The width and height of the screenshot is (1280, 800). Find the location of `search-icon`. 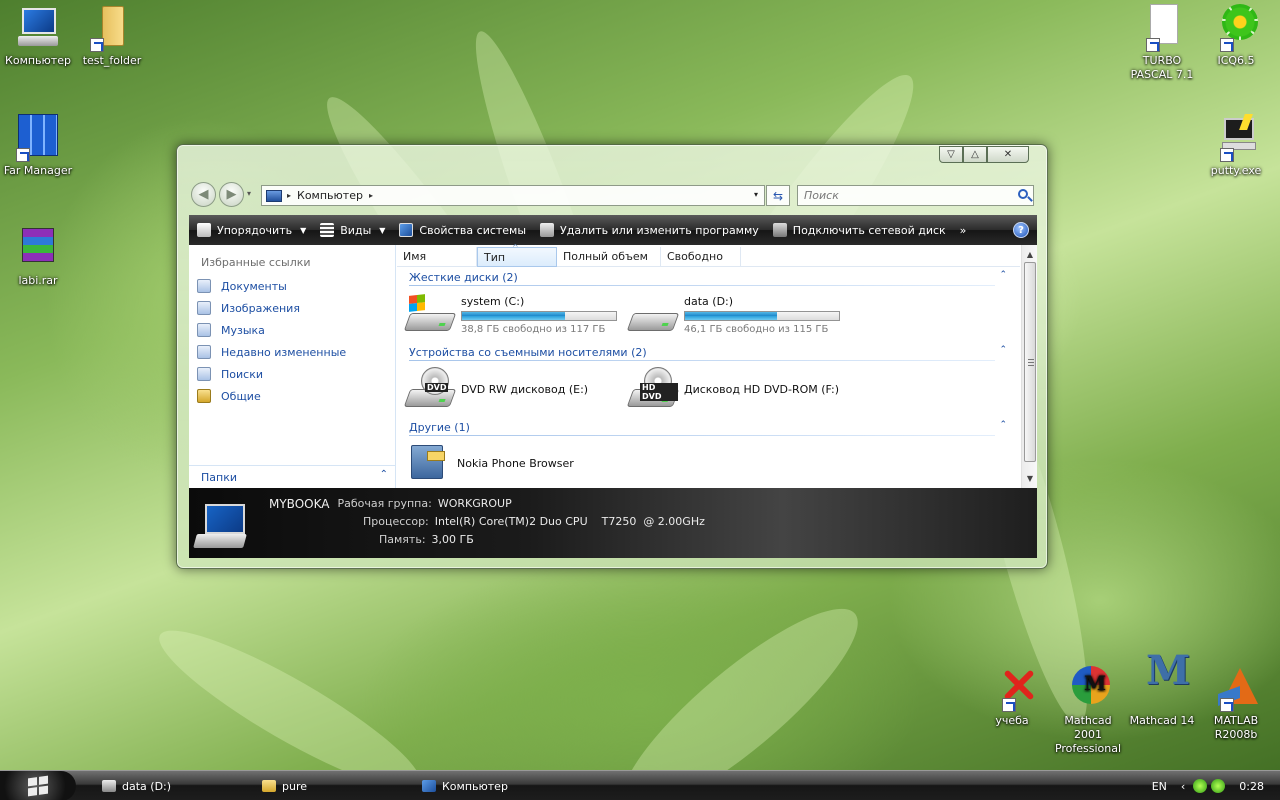

search-icon is located at coordinates (1023, 194).